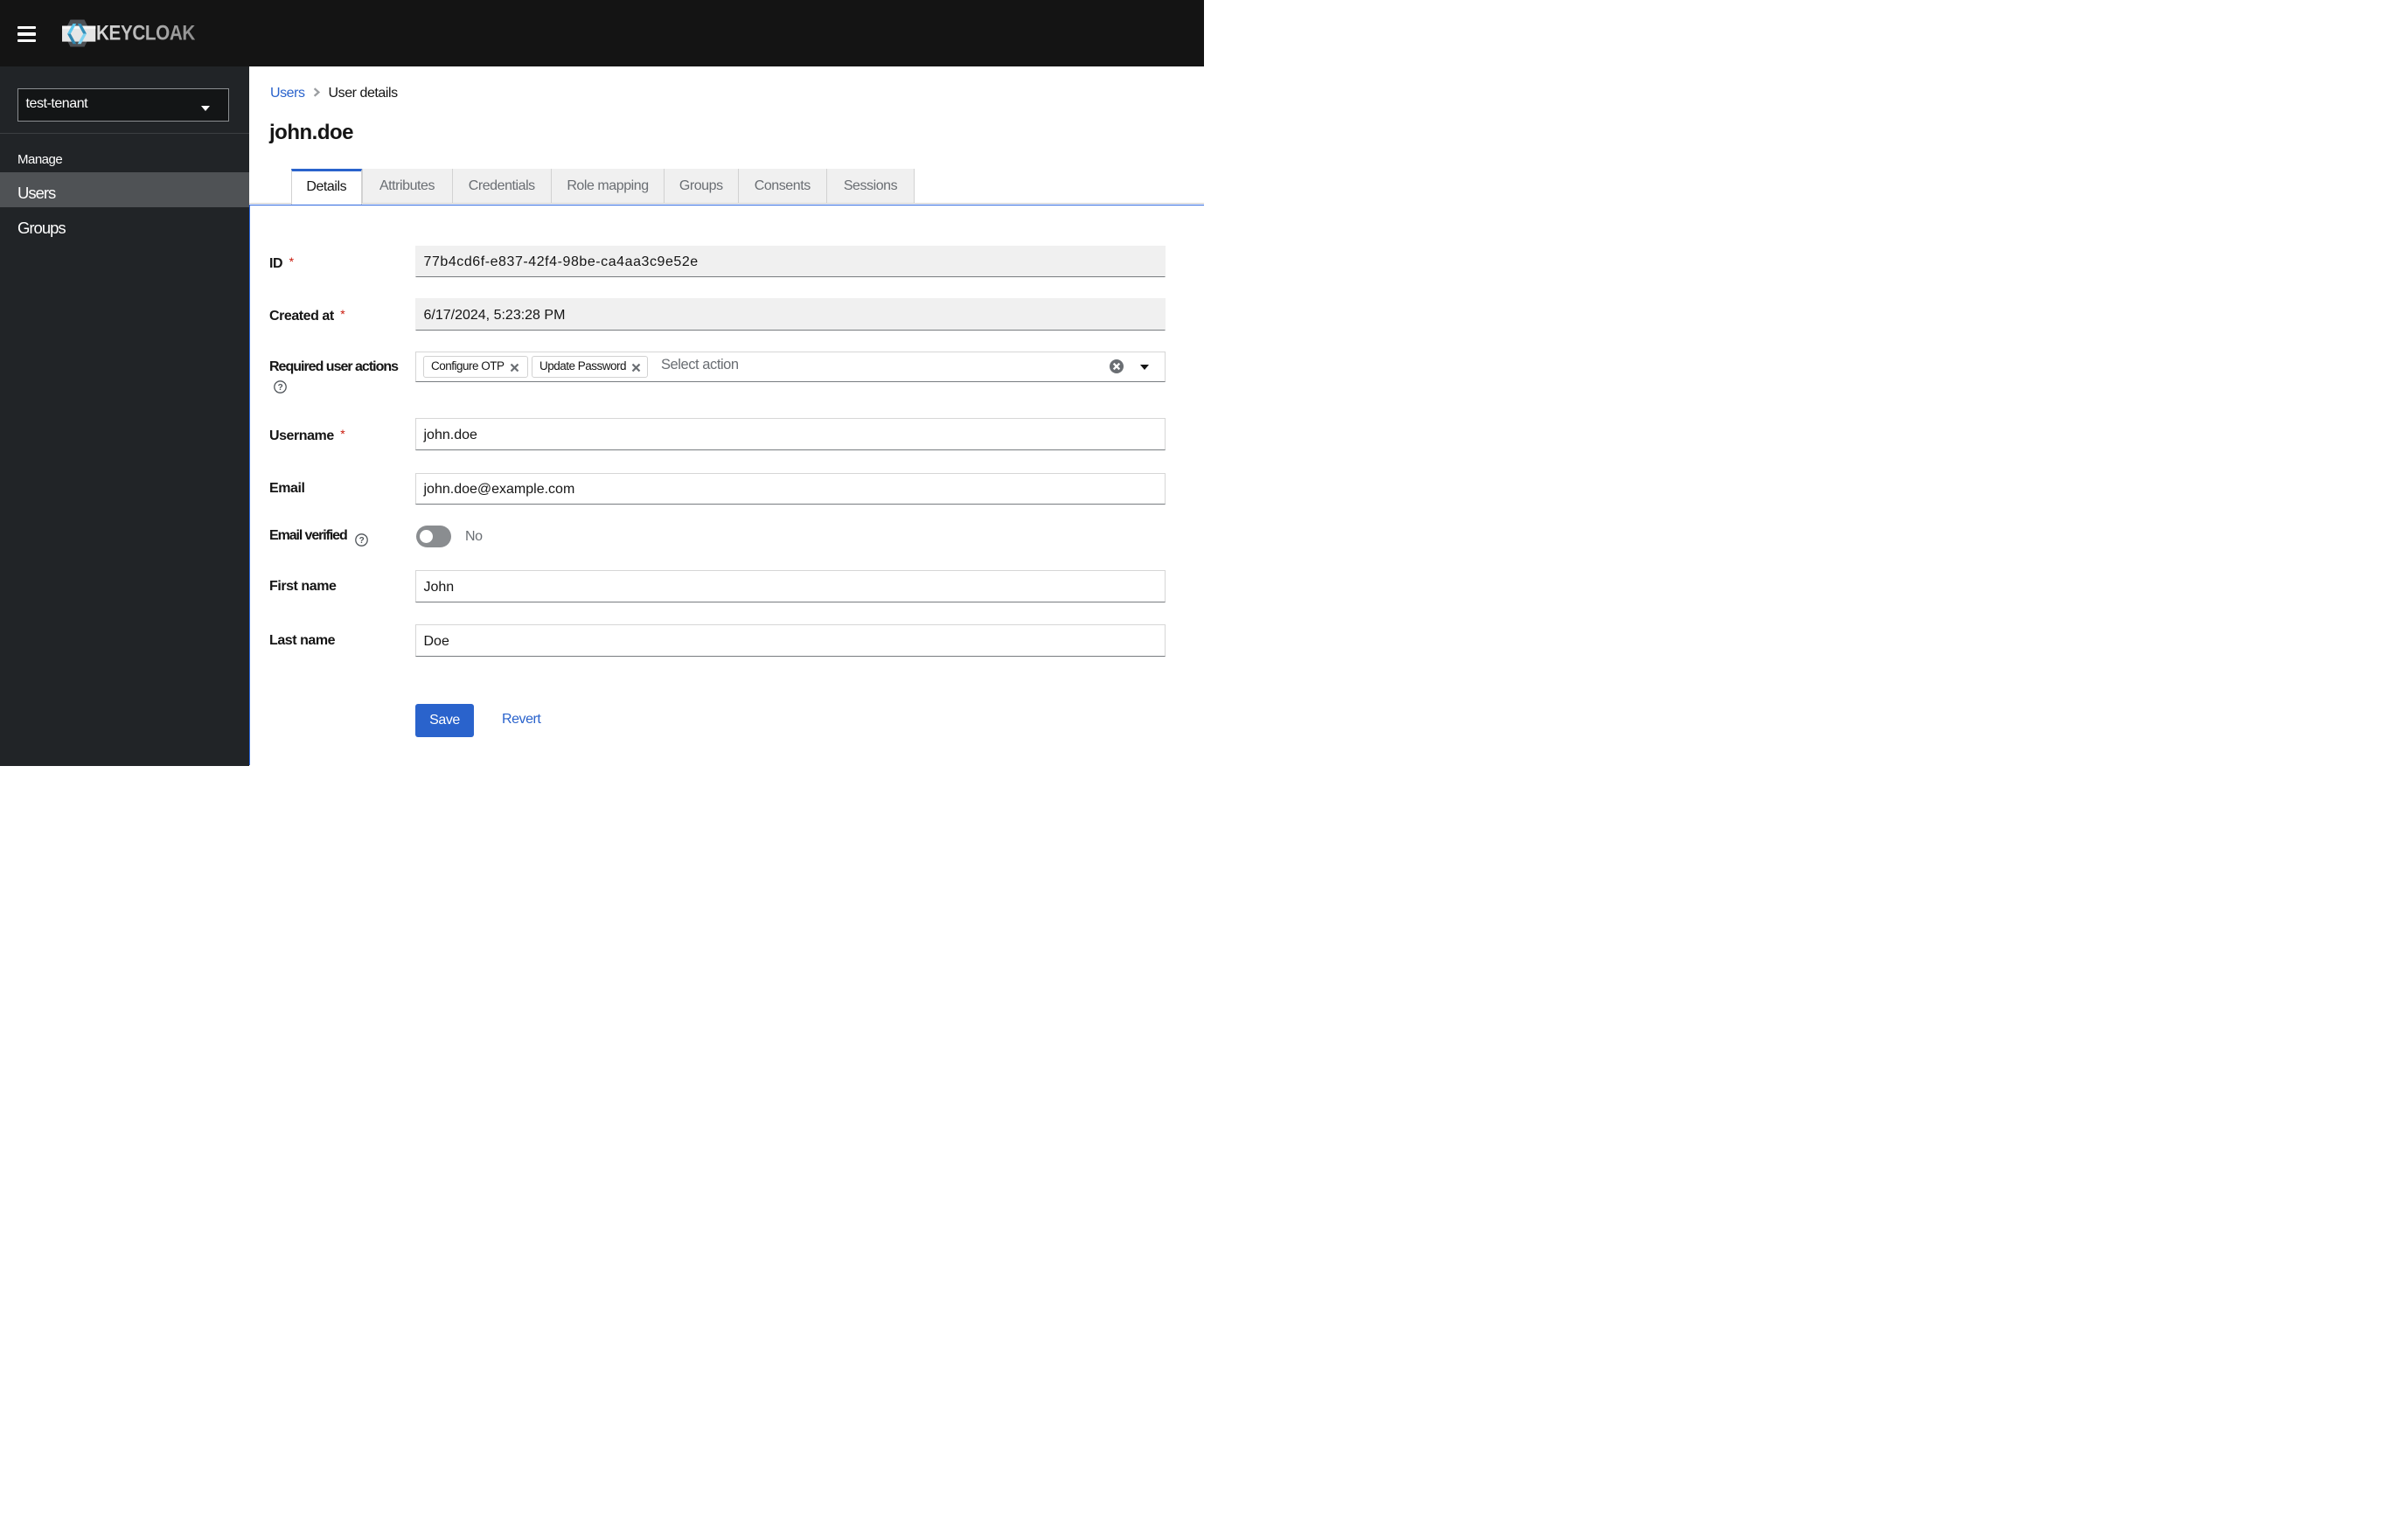 The image size is (2408, 1532). I want to click on svg-text: KEYCLOAK, so click(146, 33).